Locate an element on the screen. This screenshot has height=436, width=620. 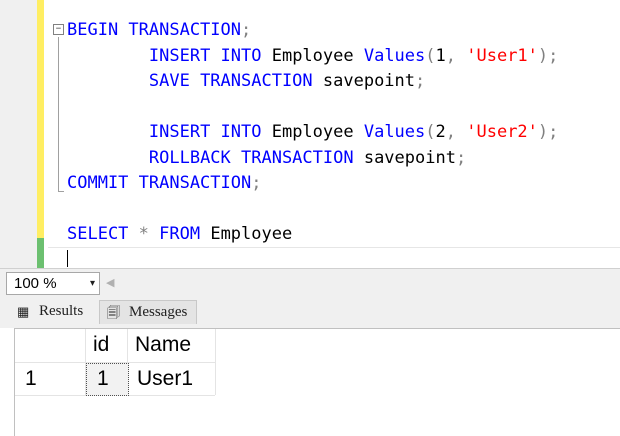
outline-guide-end is located at coordinates (61, 191).